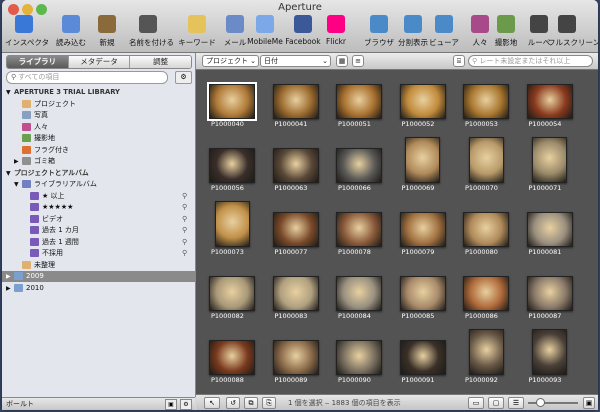 The image size is (600, 412). I want to click on sidebar-item: ★★★★★ ⚲, so click(98, 207).